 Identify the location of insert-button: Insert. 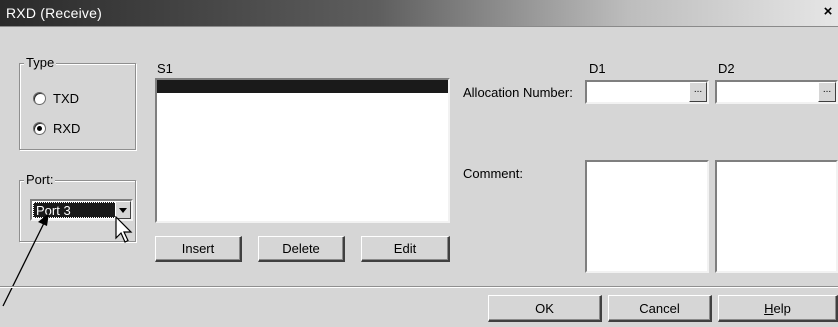
(198, 249).